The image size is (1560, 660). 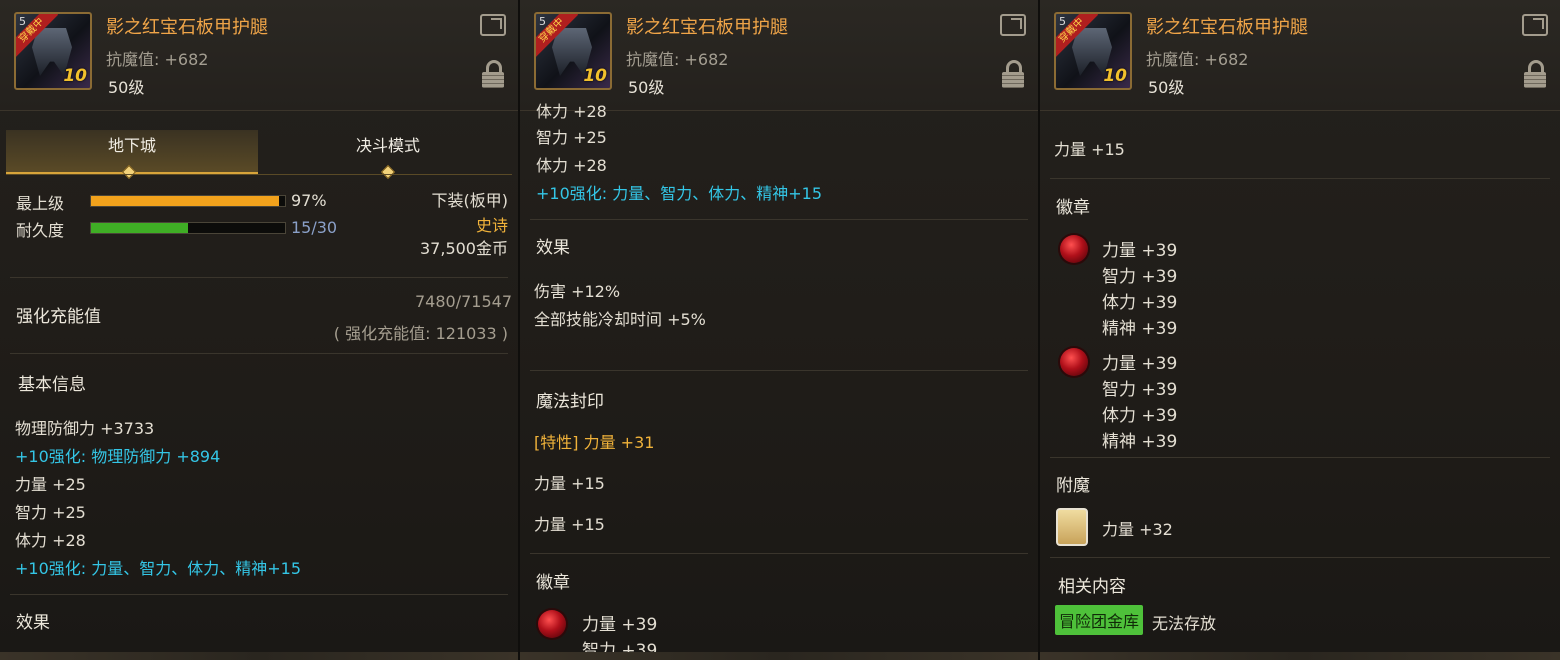 I want to click on charge-value: 7480/71547, so click(x=463, y=301).